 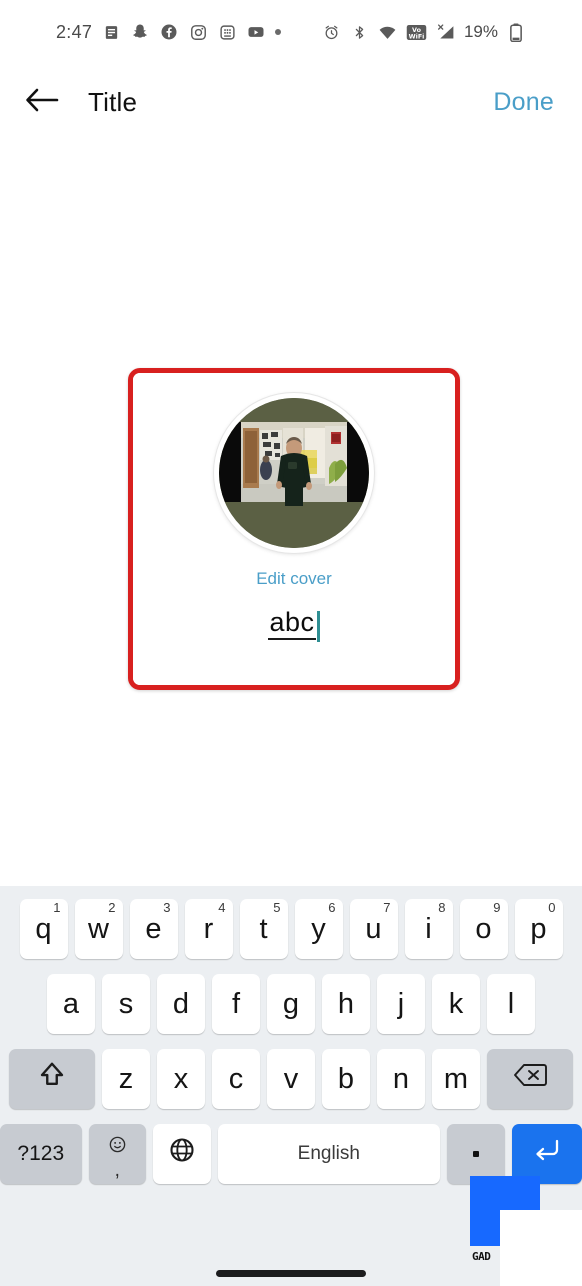 What do you see at coordinates (456, 1004) in the screenshot?
I see `key-k: k` at bounding box center [456, 1004].